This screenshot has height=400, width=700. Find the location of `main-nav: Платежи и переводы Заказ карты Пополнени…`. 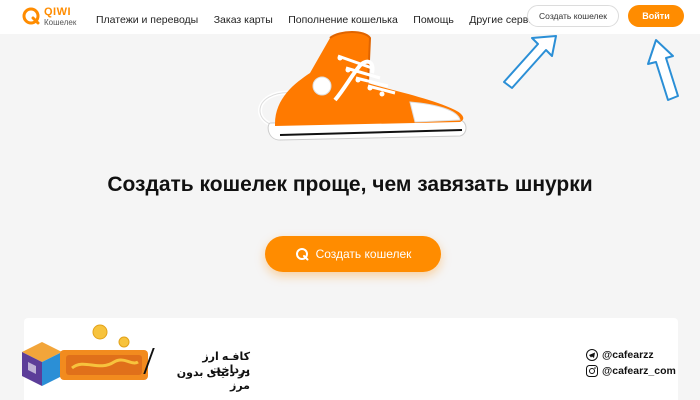

main-nav: Платежи и переводы Заказ карты Пополнени… is located at coordinates (331, 19).